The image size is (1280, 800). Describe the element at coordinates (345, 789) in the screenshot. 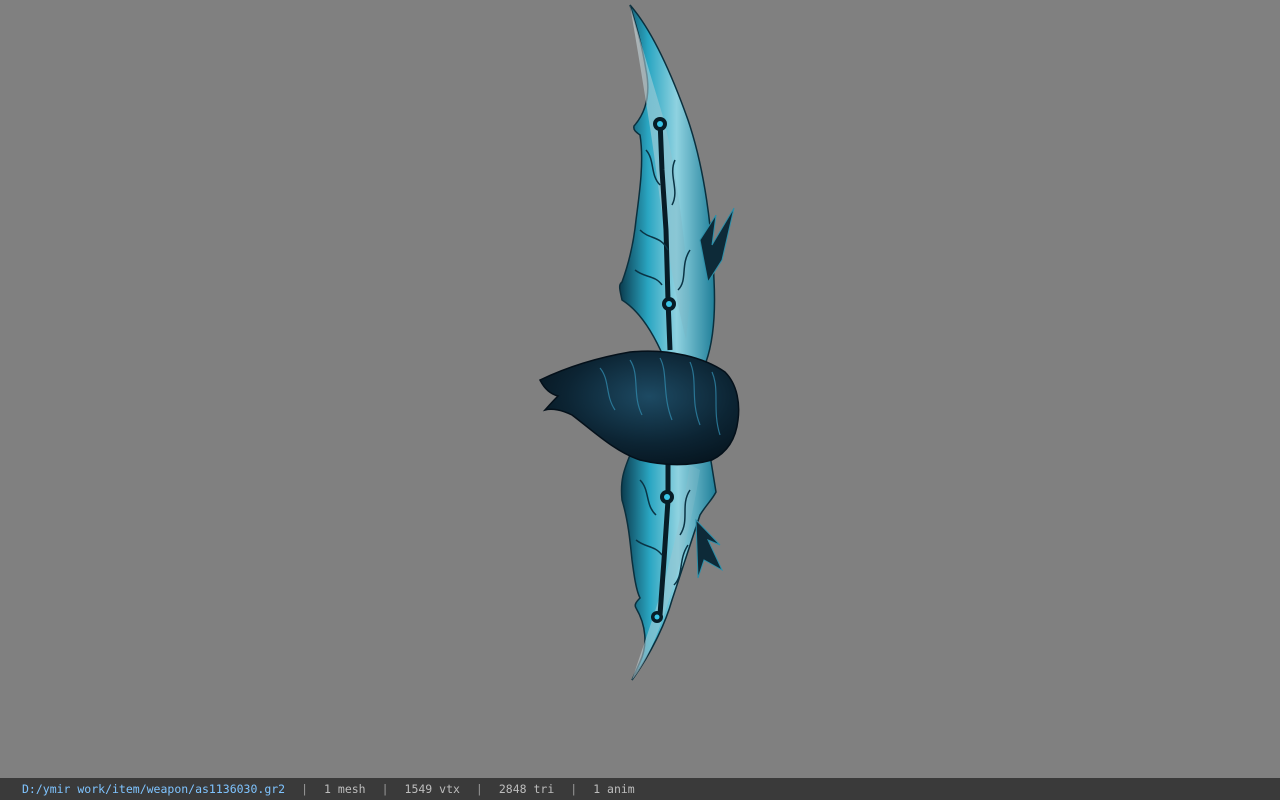

I see `mesh-count-label: 1 mesh` at that location.